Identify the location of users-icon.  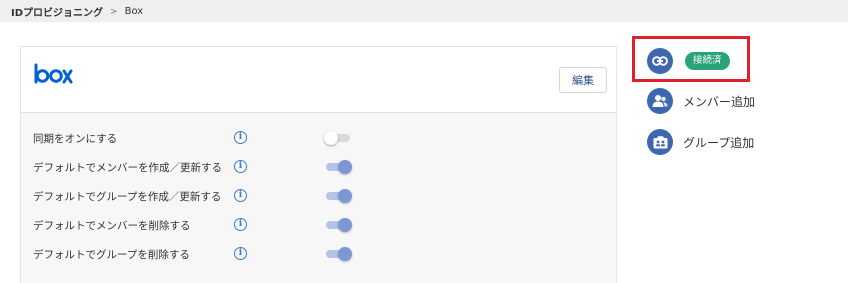
(660, 101).